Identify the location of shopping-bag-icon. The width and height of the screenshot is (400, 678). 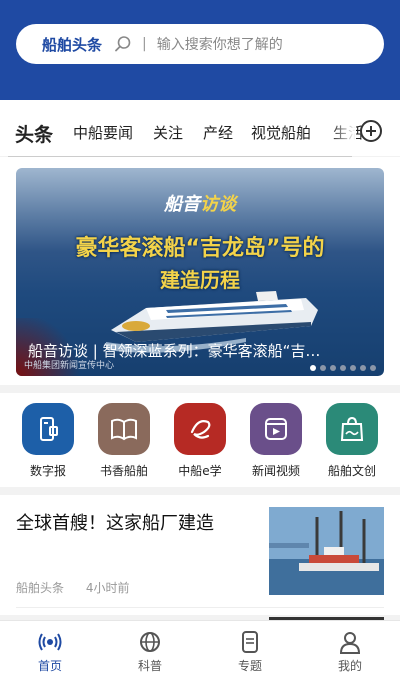
(352, 429).